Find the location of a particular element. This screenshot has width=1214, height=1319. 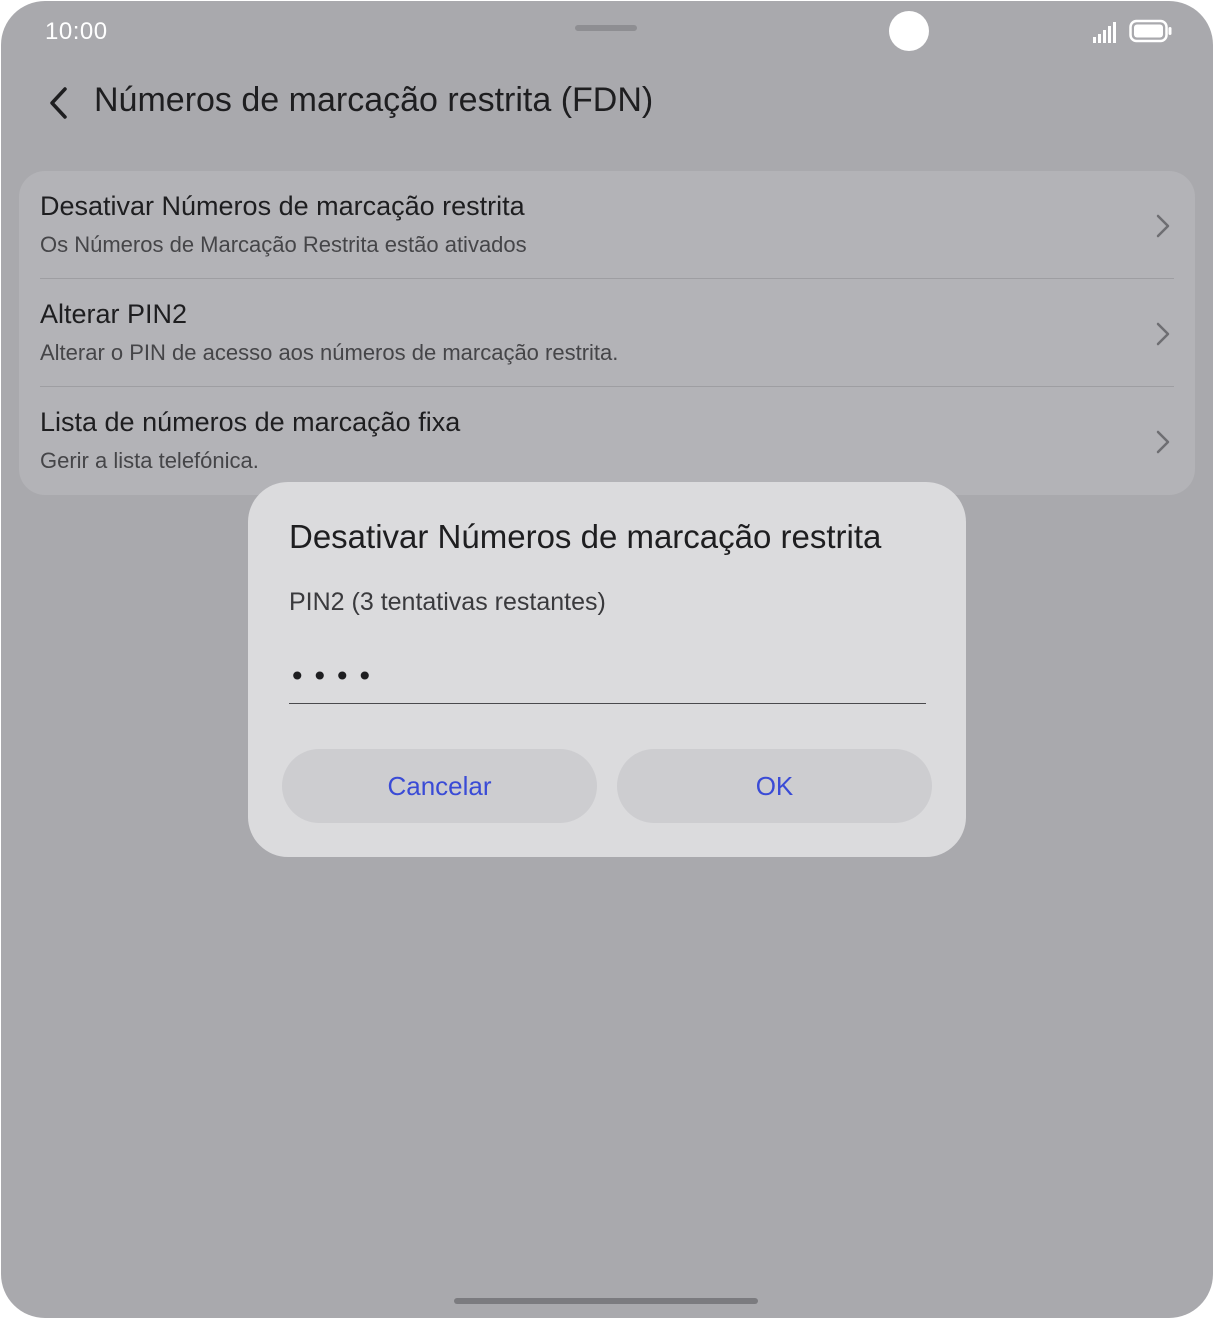

setting-item-subtitle: Gerir a lista telefónica. is located at coordinates (149, 460).